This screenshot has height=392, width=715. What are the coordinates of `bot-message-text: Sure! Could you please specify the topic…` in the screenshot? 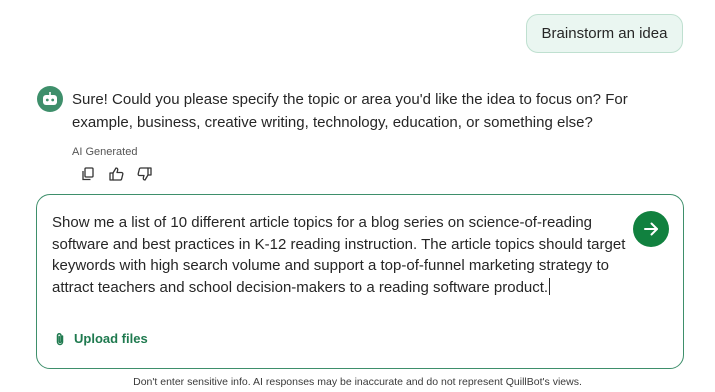 It's located at (350, 111).